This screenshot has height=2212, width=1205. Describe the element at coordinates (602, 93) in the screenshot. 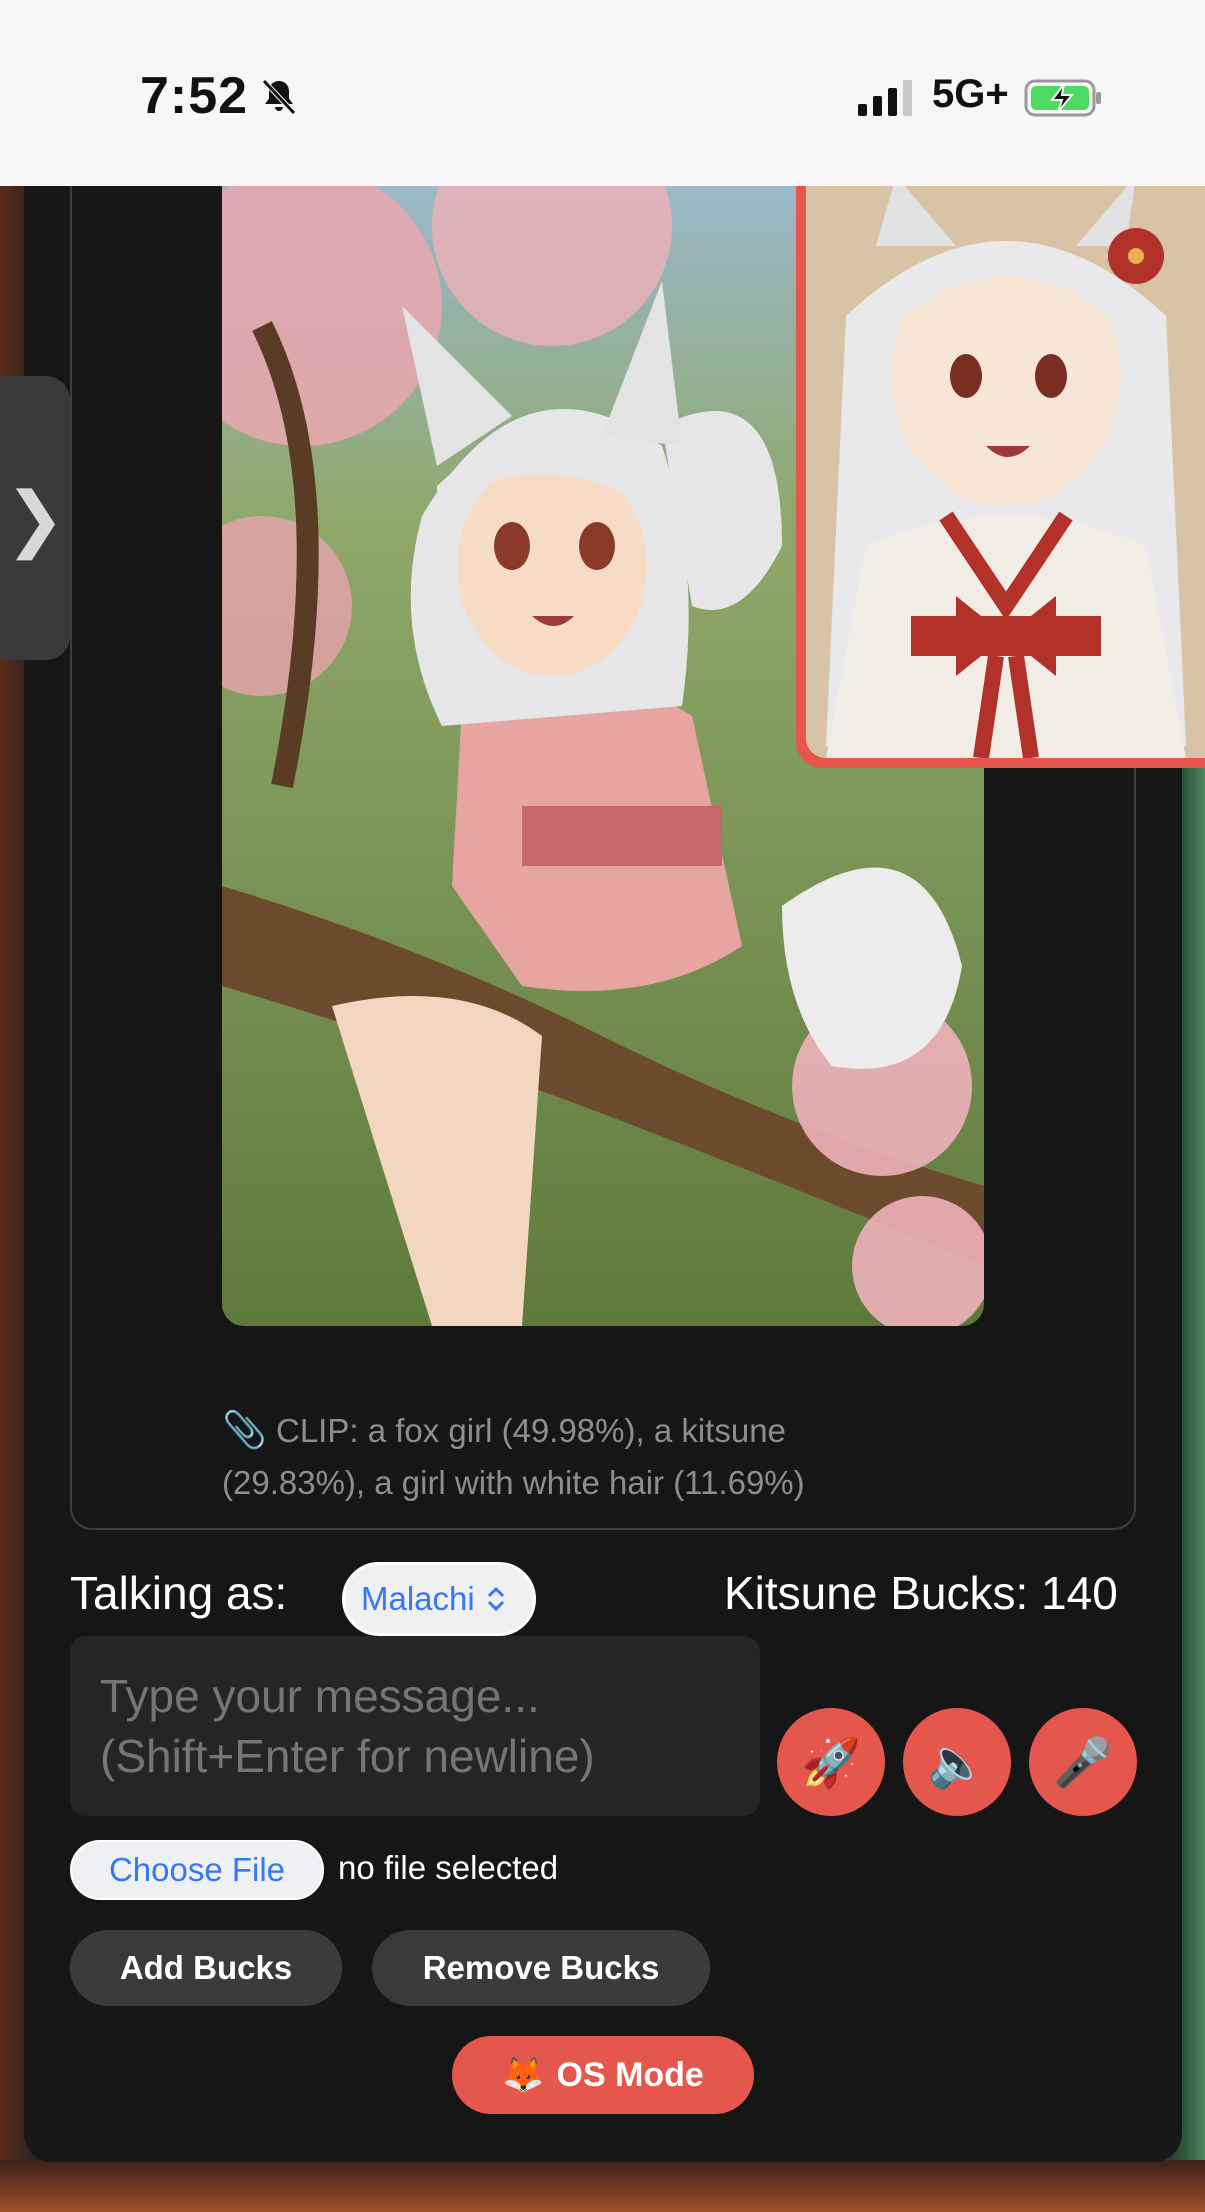

I see `status-bar: 7:52 5G+` at that location.